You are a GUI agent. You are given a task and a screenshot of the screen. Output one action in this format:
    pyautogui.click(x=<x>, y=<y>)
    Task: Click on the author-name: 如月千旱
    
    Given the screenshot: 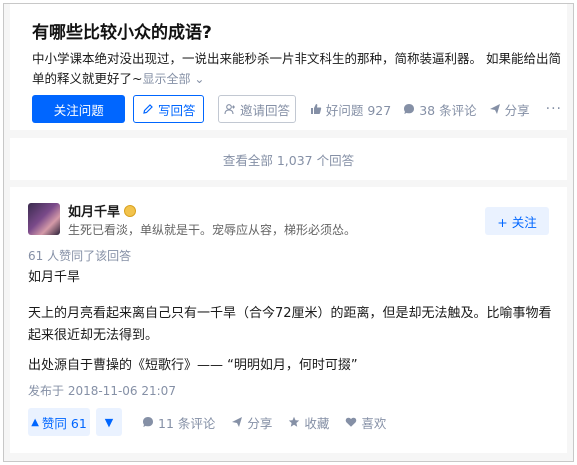 What is the action you would take?
    pyautogui.click(x=94, y=210)
    